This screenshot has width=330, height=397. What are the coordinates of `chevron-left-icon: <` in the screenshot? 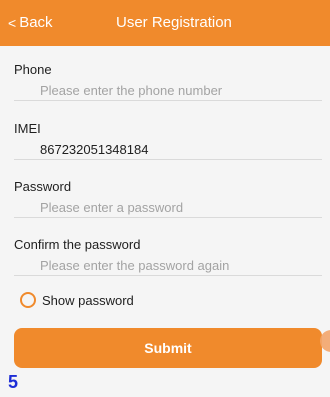 It's located at (12, 23).